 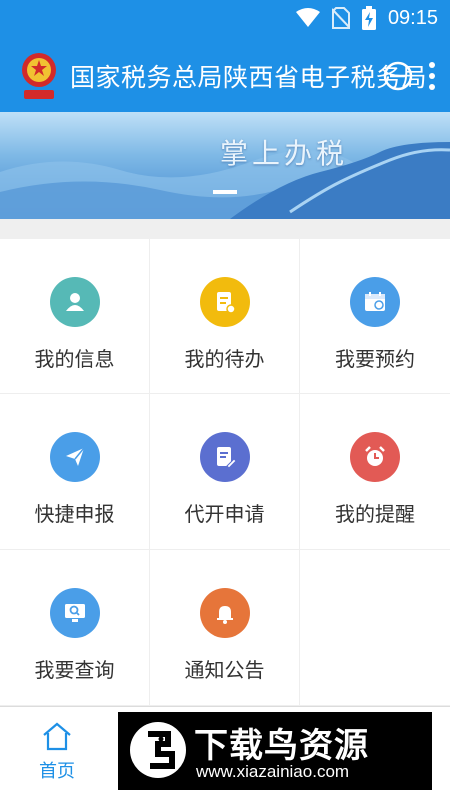 What do you see at coordinates (281, 746) in the screenshot?
I see `watermark-title: 下载鸟资源` at bounding box center [281, 746].